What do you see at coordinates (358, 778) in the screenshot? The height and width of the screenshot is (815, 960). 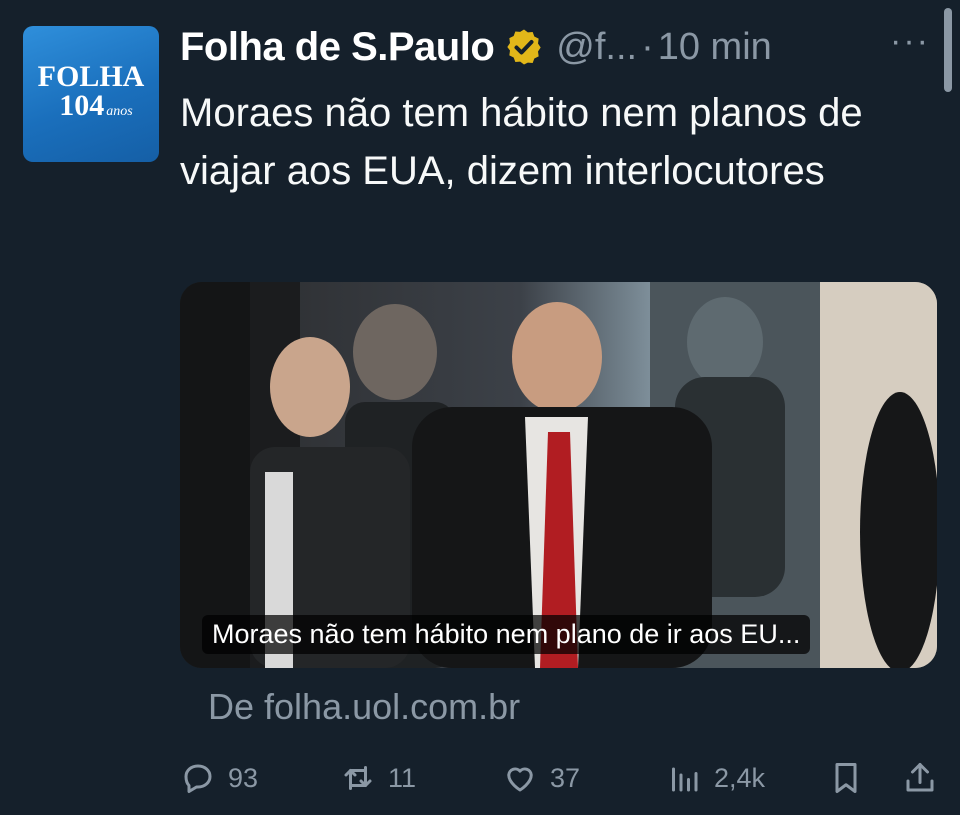 I see `retweet-icon` at bounding box center [358, 778].